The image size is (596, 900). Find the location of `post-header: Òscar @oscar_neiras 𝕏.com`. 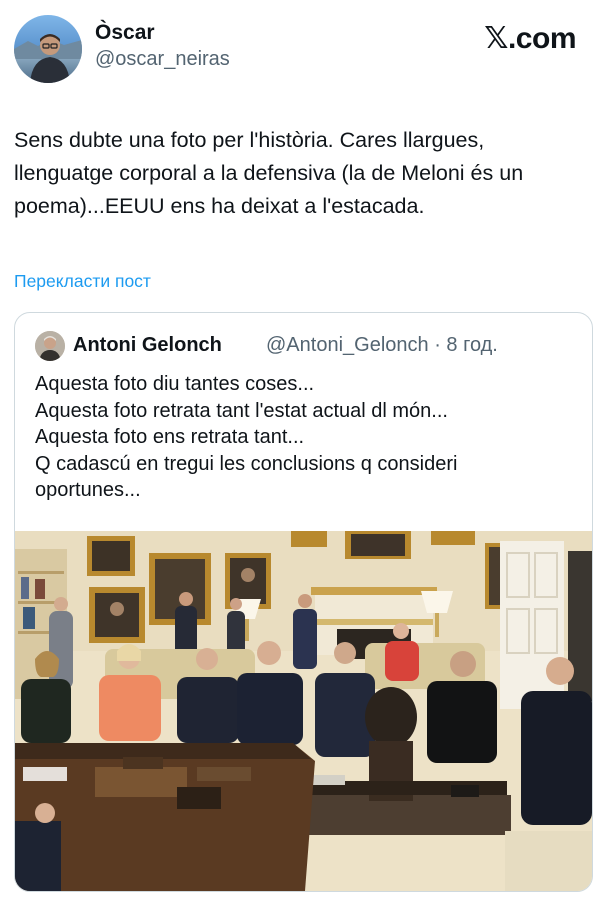

post-header: Òscar @oscar_neiras 𝕏.com is located at coordinates (298, 50).